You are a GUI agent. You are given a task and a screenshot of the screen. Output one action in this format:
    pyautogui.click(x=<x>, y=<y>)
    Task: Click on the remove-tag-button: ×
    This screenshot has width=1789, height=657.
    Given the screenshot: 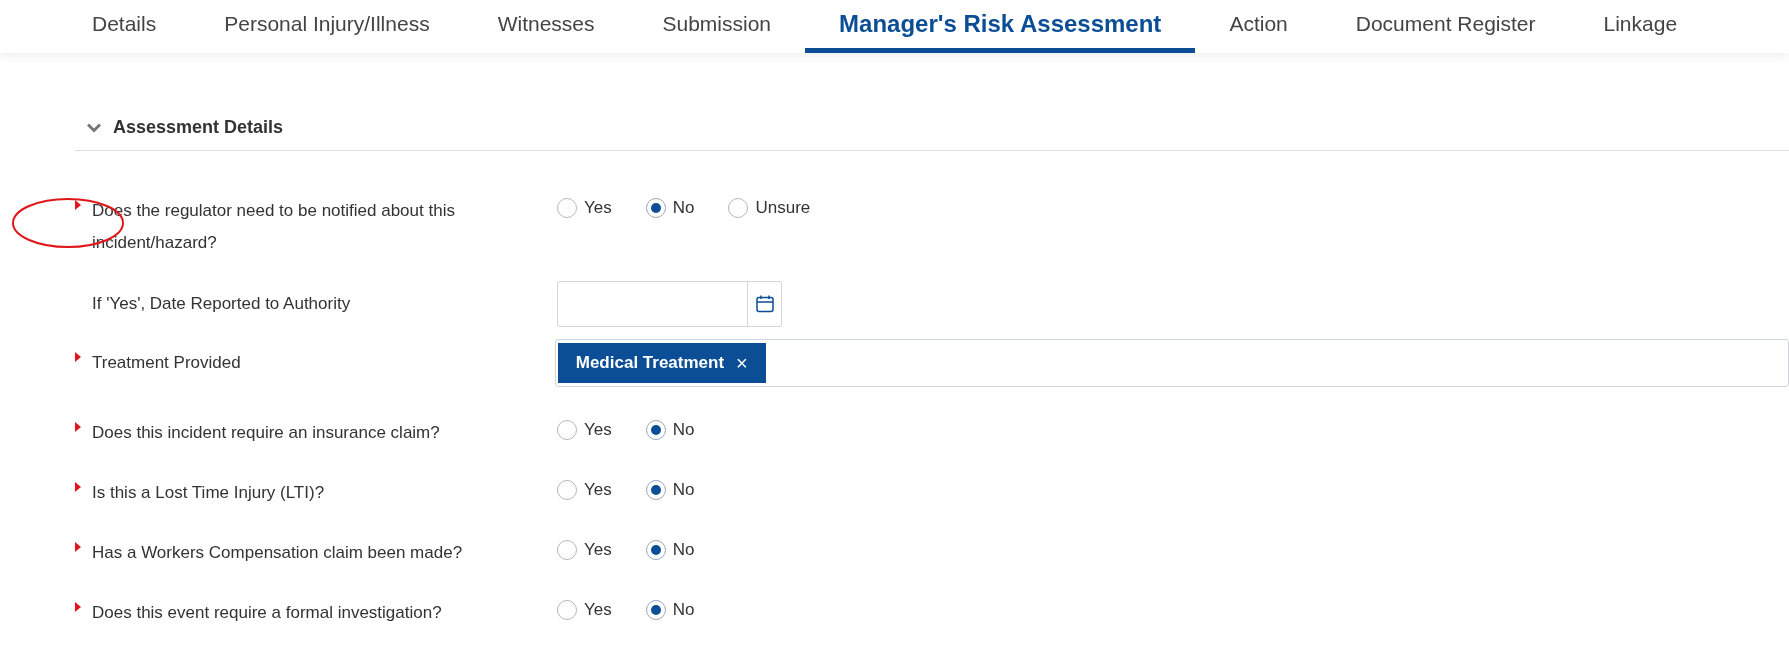 What is the action you would take?
    pyautogui.click(x=742, y=363)
    